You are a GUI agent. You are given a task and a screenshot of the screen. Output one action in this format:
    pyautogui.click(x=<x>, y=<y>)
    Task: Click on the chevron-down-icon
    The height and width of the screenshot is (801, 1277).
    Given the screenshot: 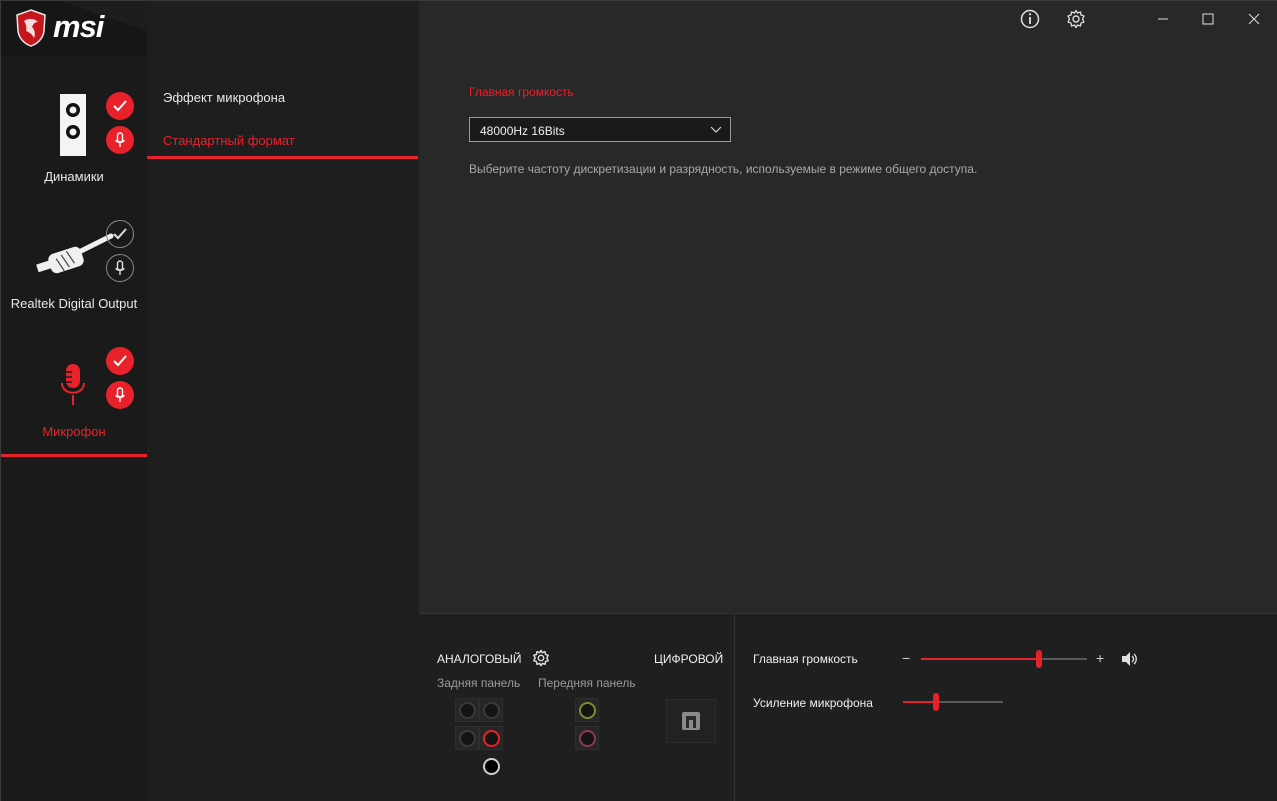 What is the action you would take?
    pyautogui.click(x=716, y=129)
    